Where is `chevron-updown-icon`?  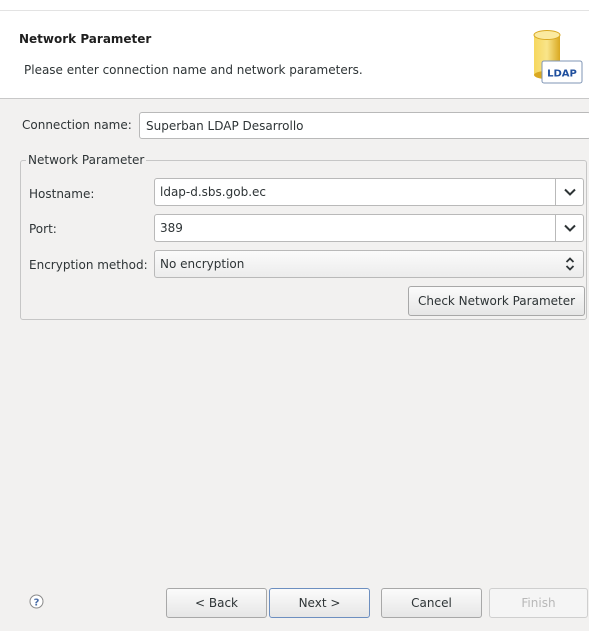
chevron-updown-icon is located at coordinates (569, 264).